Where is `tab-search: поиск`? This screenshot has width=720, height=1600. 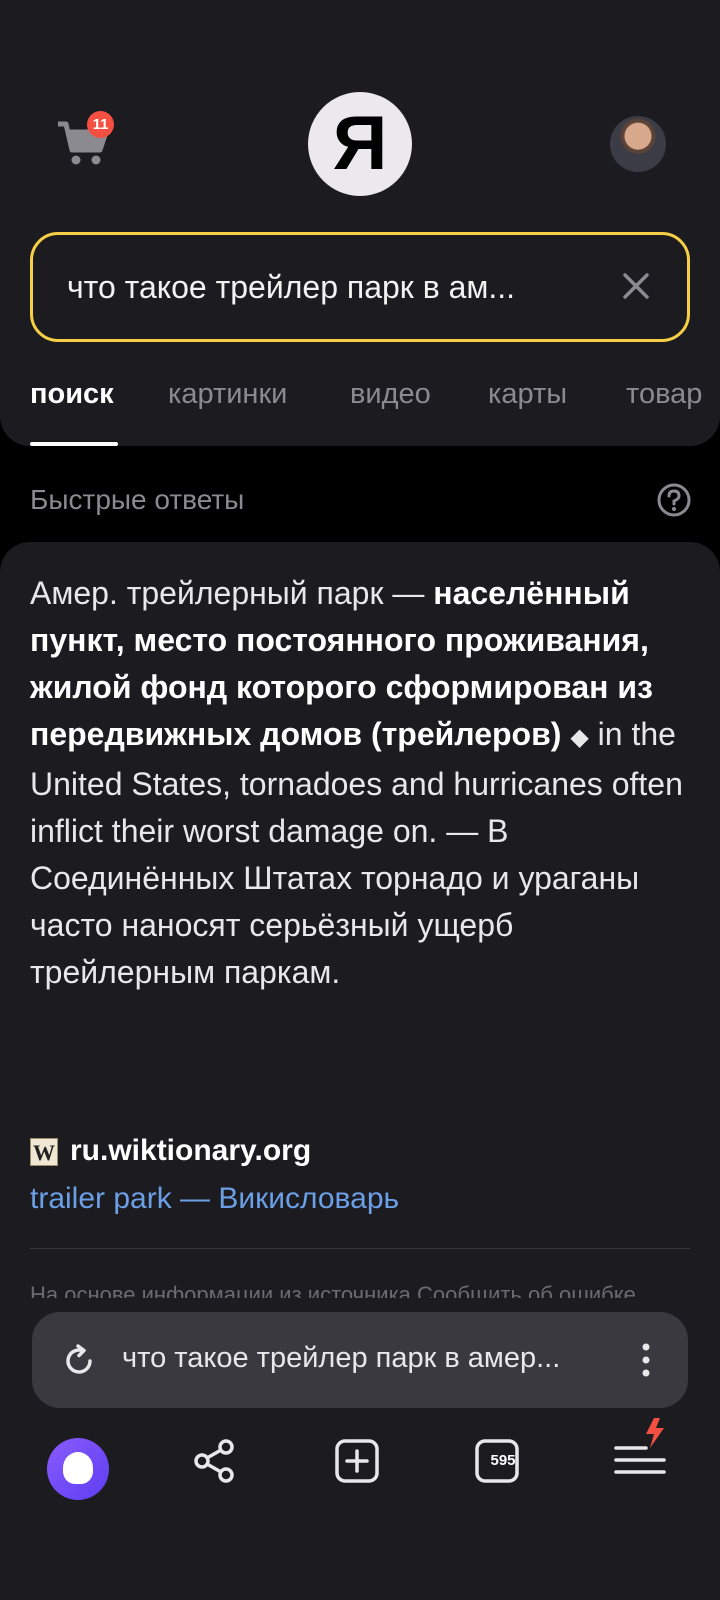
tab-search: поиск is located at coordinates (72, 394).